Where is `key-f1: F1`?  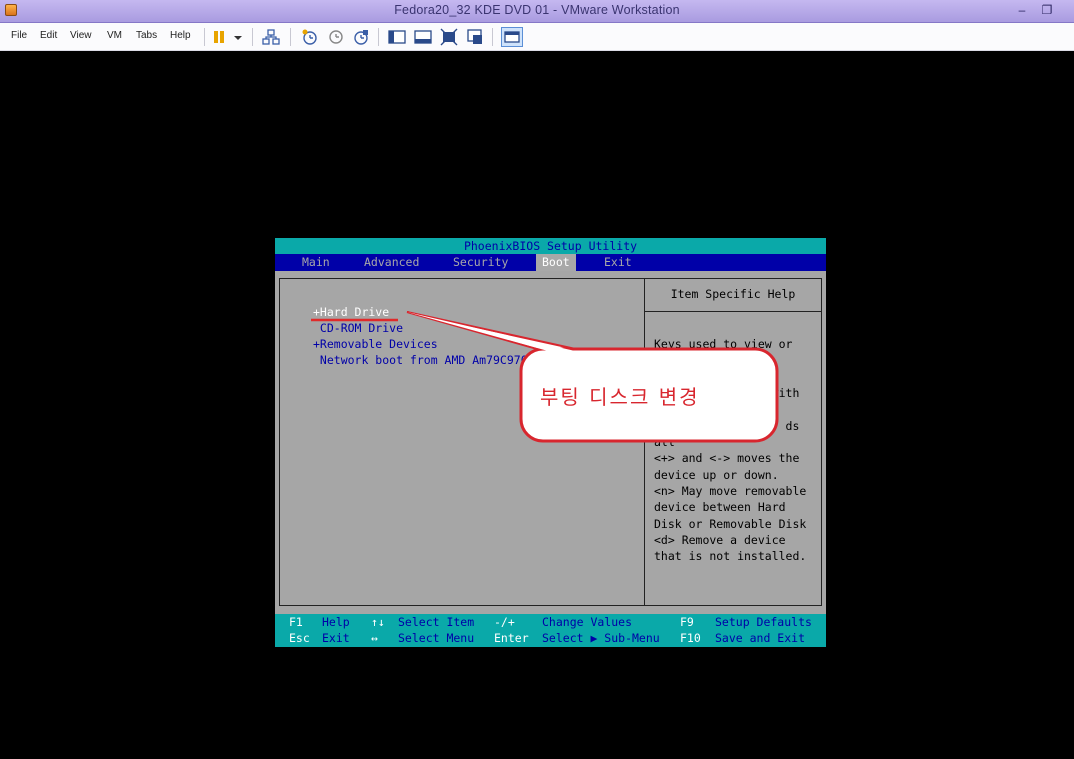
key-f1: F1 is located at coordinates (296, 622).